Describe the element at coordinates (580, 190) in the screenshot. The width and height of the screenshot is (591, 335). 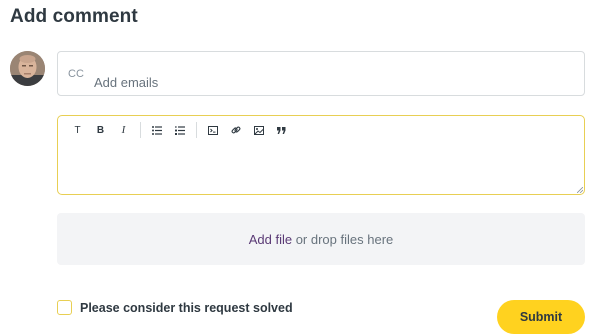
I see `resize-handle-icon` at that location.